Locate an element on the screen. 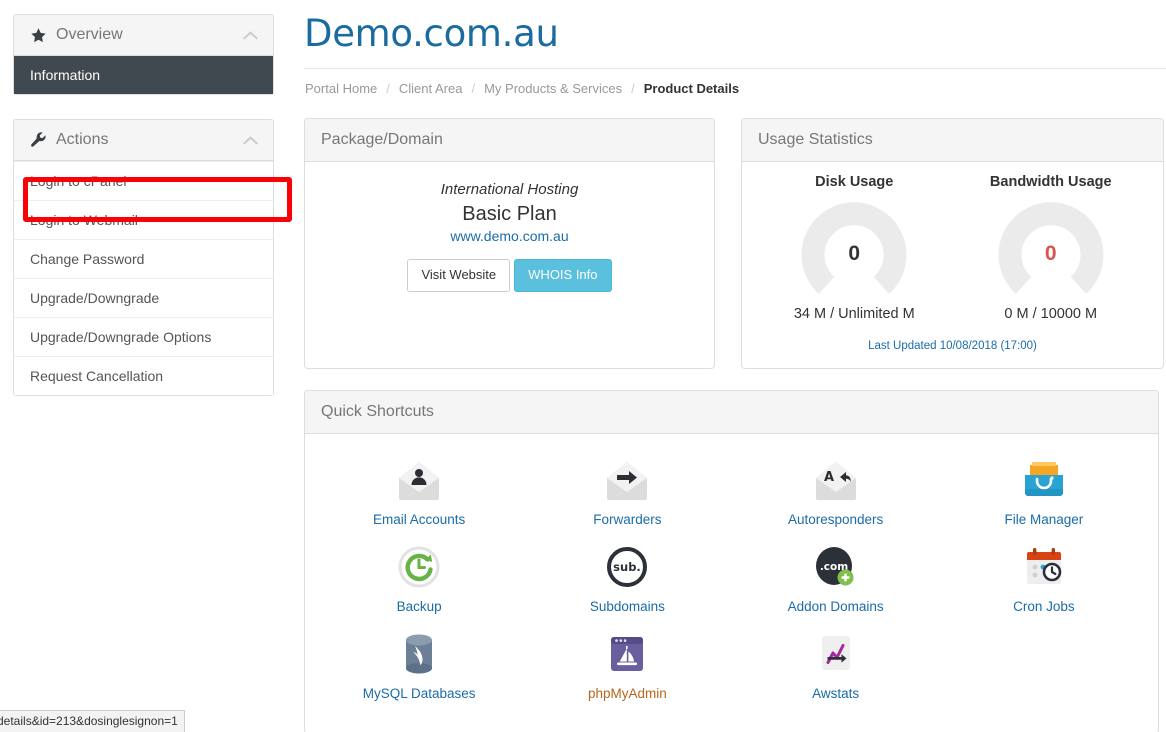  svg-text: A is located at coordinates (829, 477).